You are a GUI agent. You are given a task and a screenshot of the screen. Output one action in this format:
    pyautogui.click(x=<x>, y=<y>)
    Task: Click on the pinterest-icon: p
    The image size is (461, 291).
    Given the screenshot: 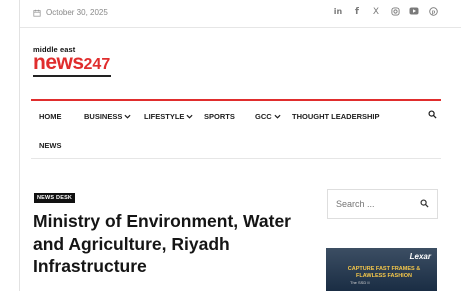 What is the action you would take?
    pyautogui.click(x=433, y=12)
    